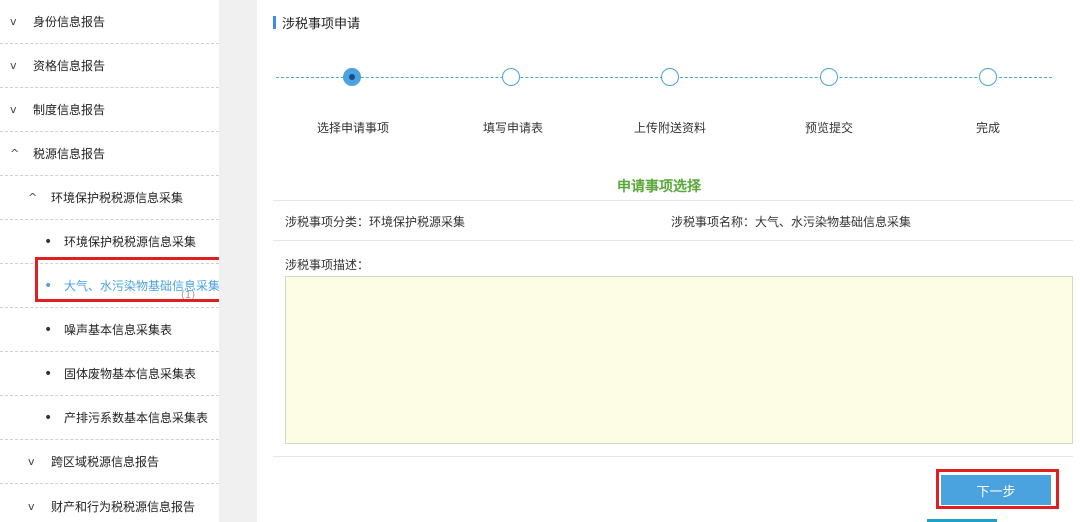 The width and height of the screenshot is (1080, 522). I want to click on page-title: 涉税事项申请, so click(317, 23).